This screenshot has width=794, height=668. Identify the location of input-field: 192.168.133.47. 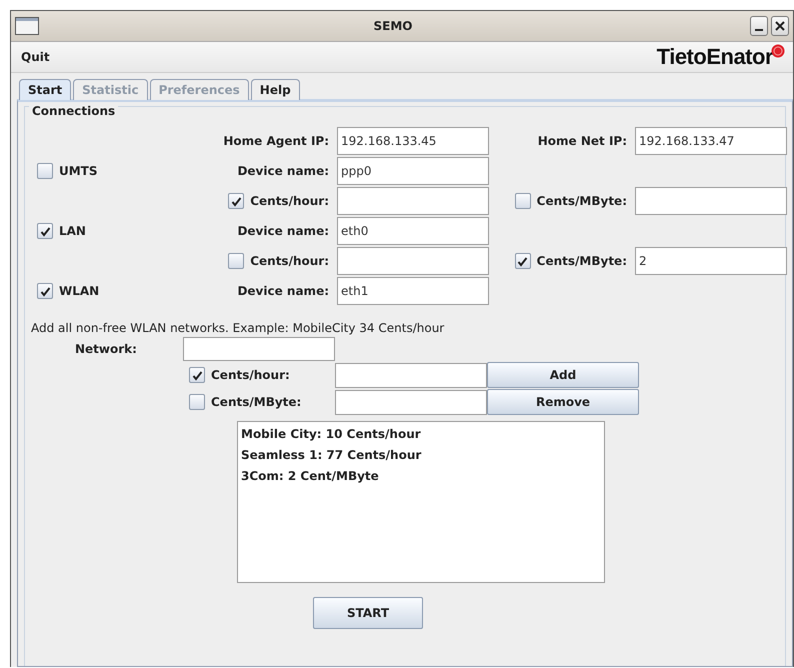
(711, 141).